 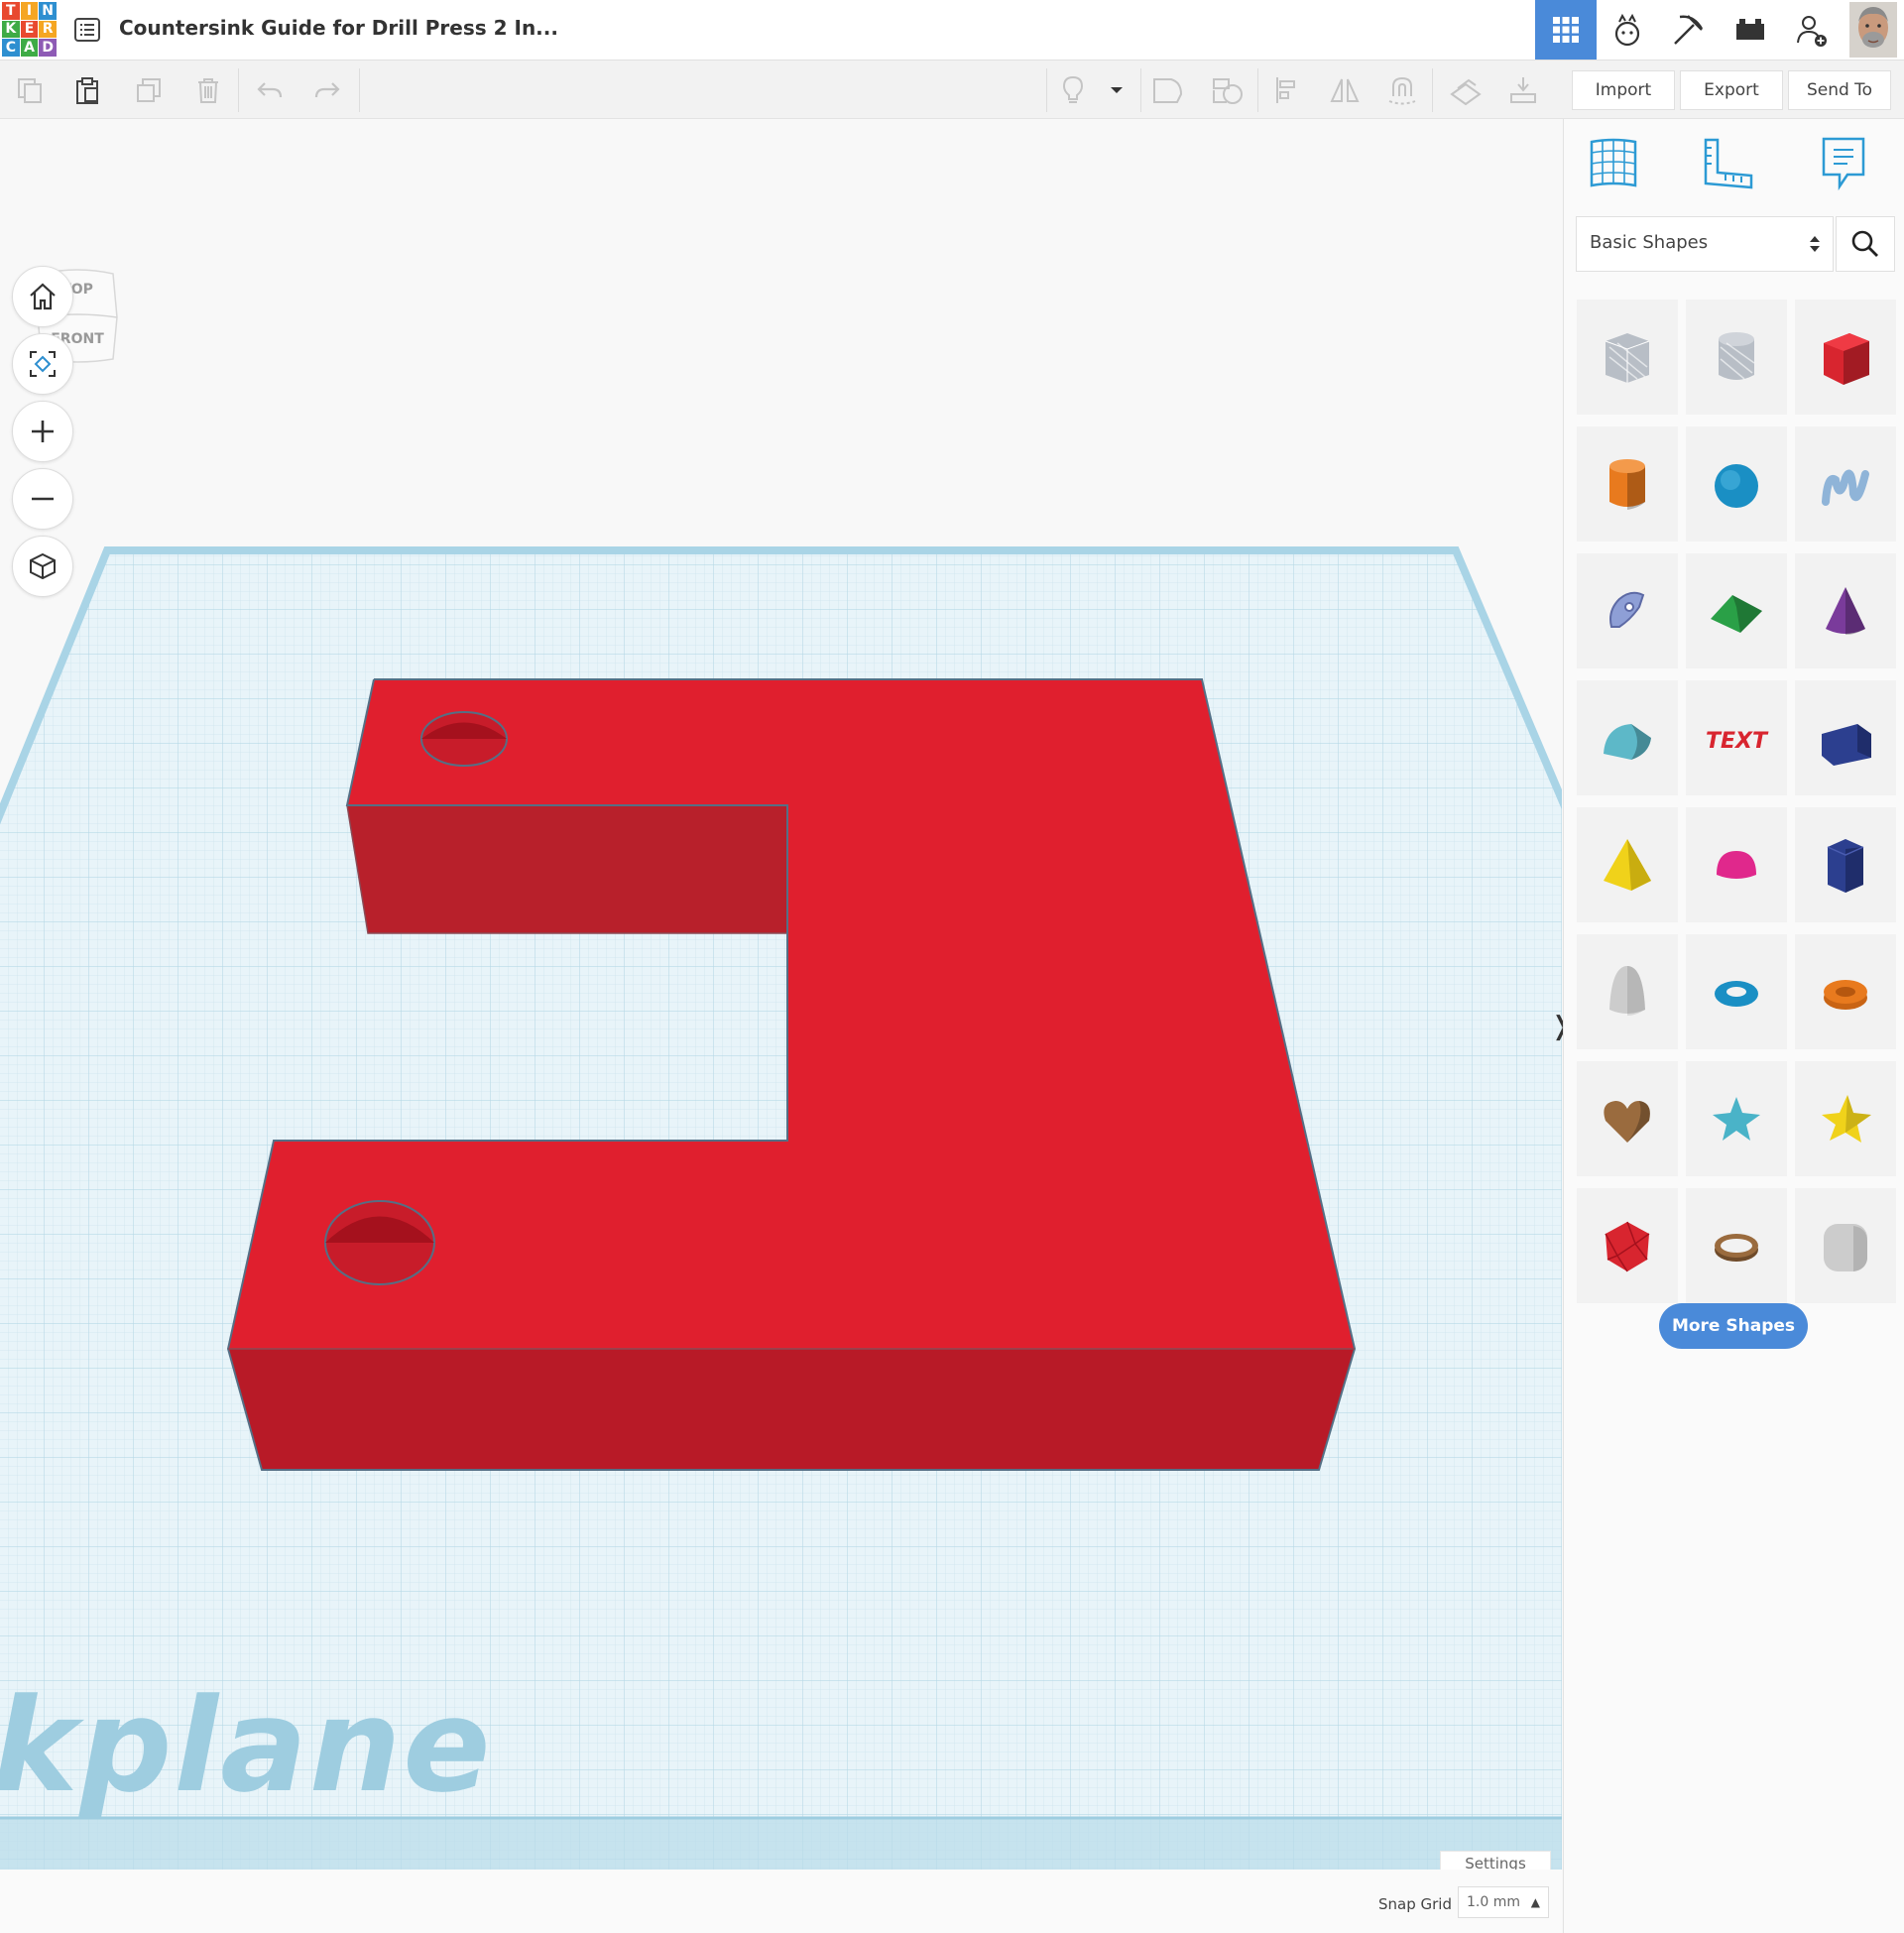 I want to click on icosahedron-icon, so click(x=1627, y=1246).